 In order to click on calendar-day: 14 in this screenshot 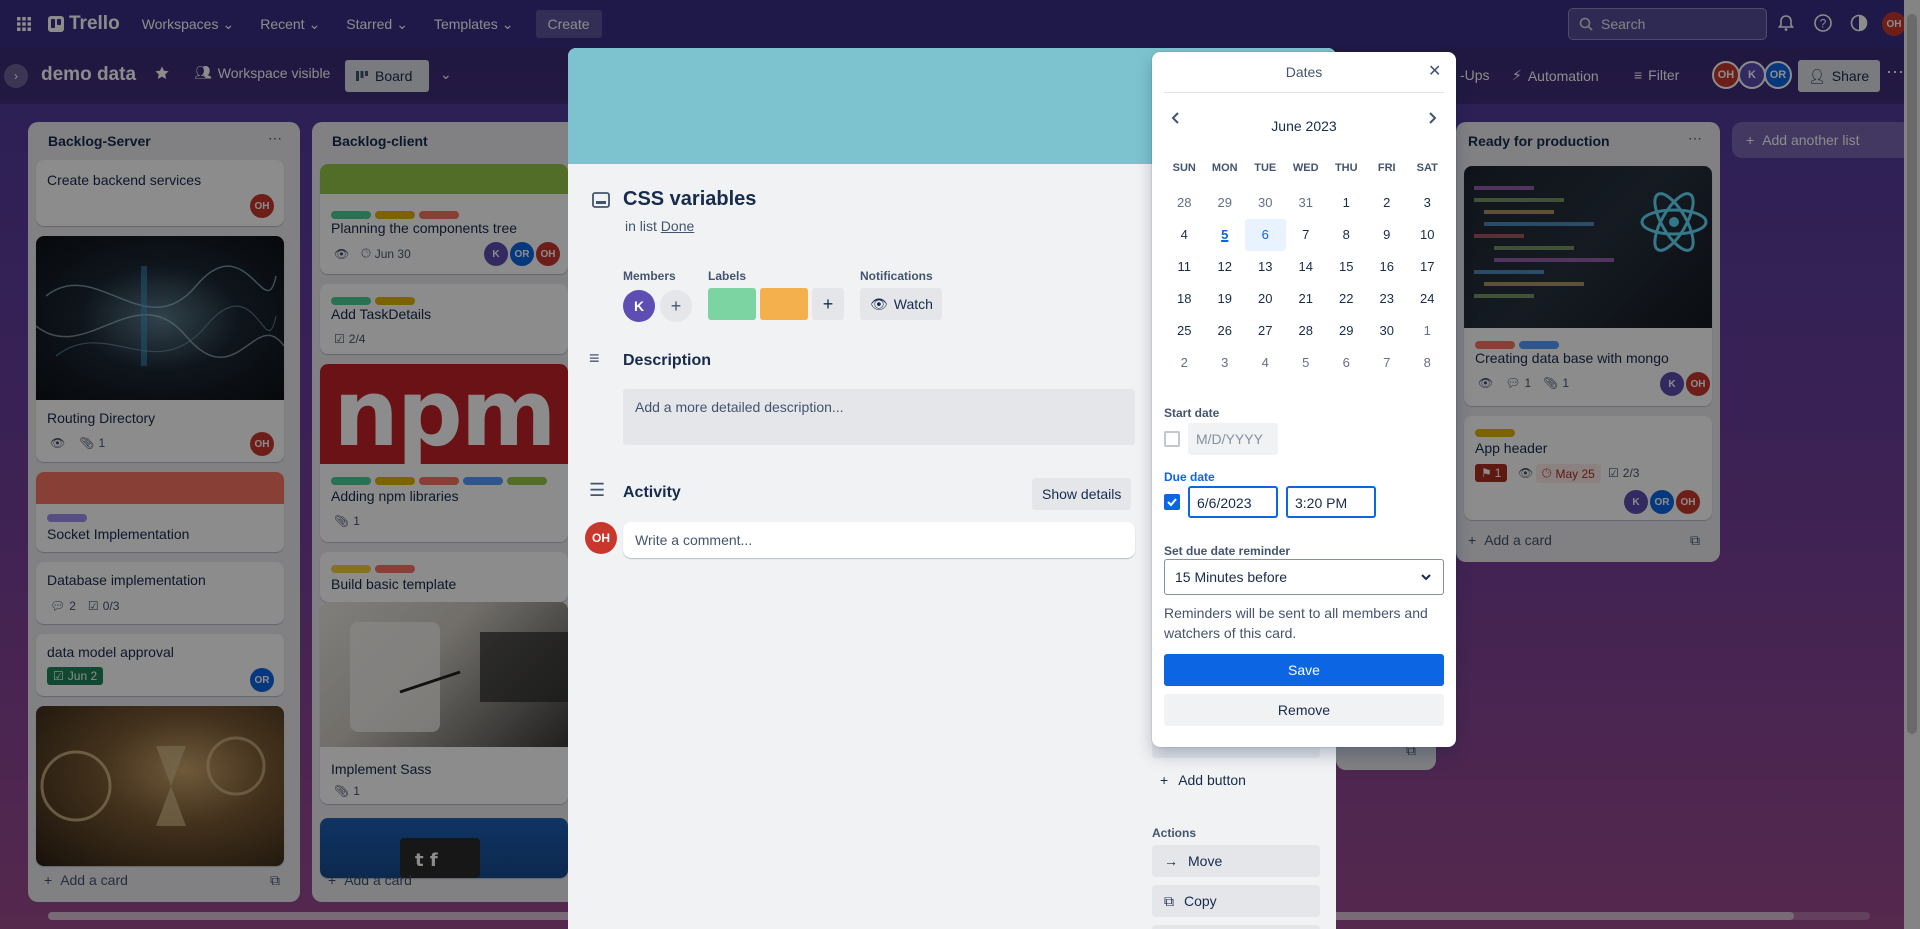, I will do `click(1306, 267)`.